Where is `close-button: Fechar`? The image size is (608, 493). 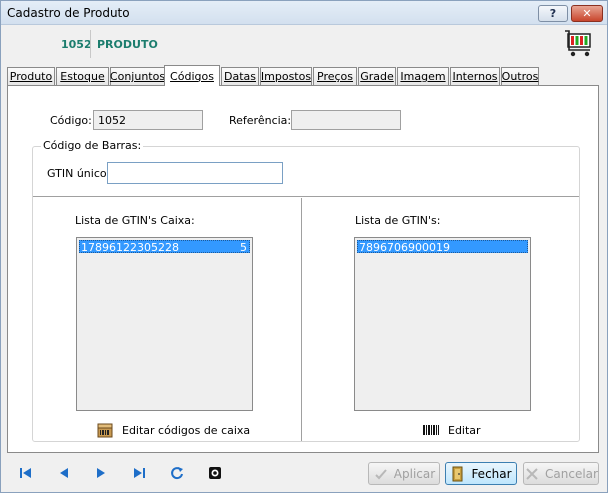 close-button: Fechar is located at coordinates (481, 473).